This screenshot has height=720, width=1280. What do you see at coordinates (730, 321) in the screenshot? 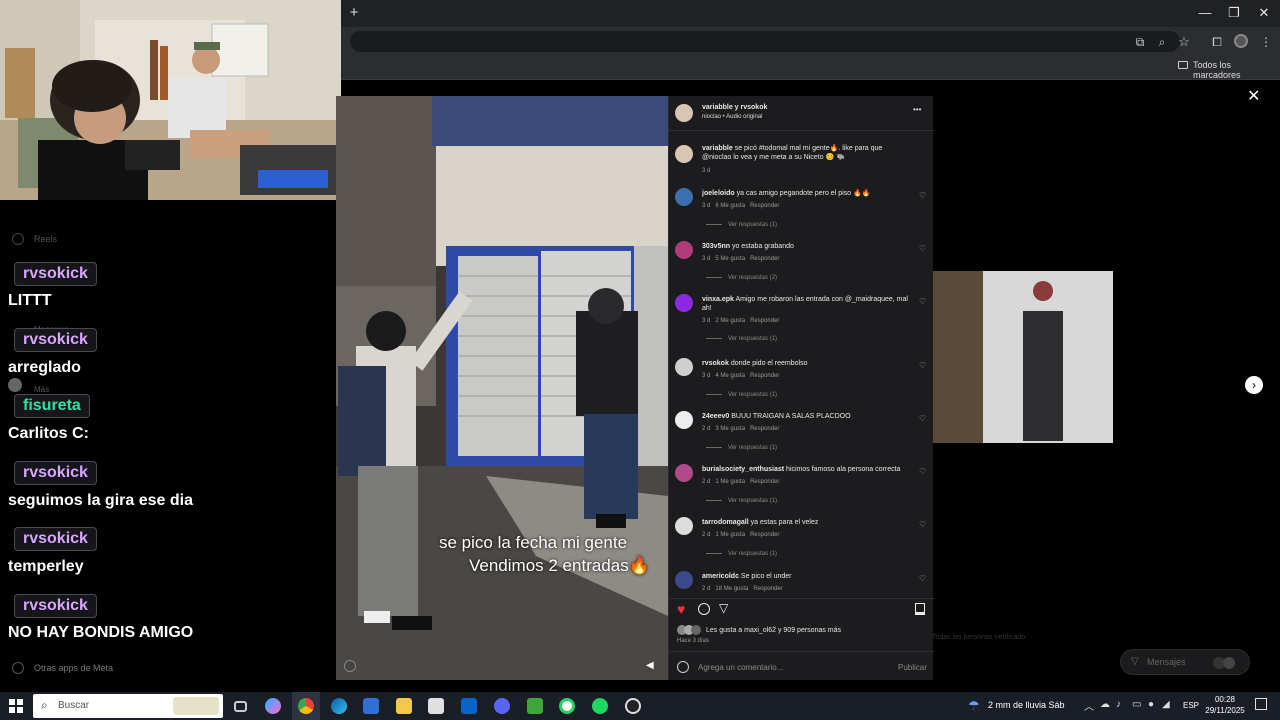
I see `comment-likes: 2 Me gusta` at bounding box center [730, 321].